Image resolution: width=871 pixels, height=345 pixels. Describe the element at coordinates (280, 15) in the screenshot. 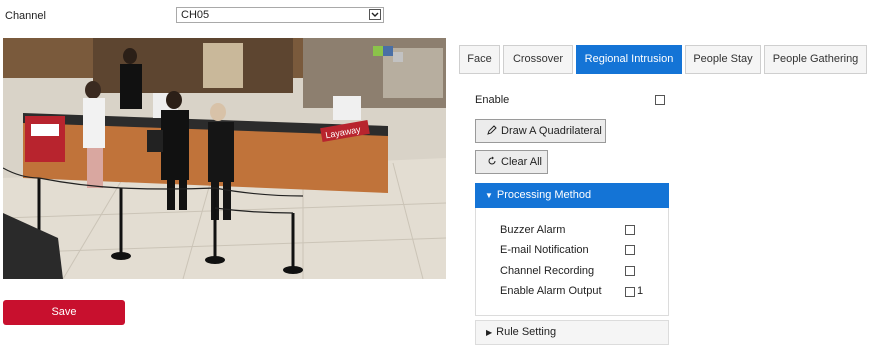

I see `channel-select: CH05` at that location.